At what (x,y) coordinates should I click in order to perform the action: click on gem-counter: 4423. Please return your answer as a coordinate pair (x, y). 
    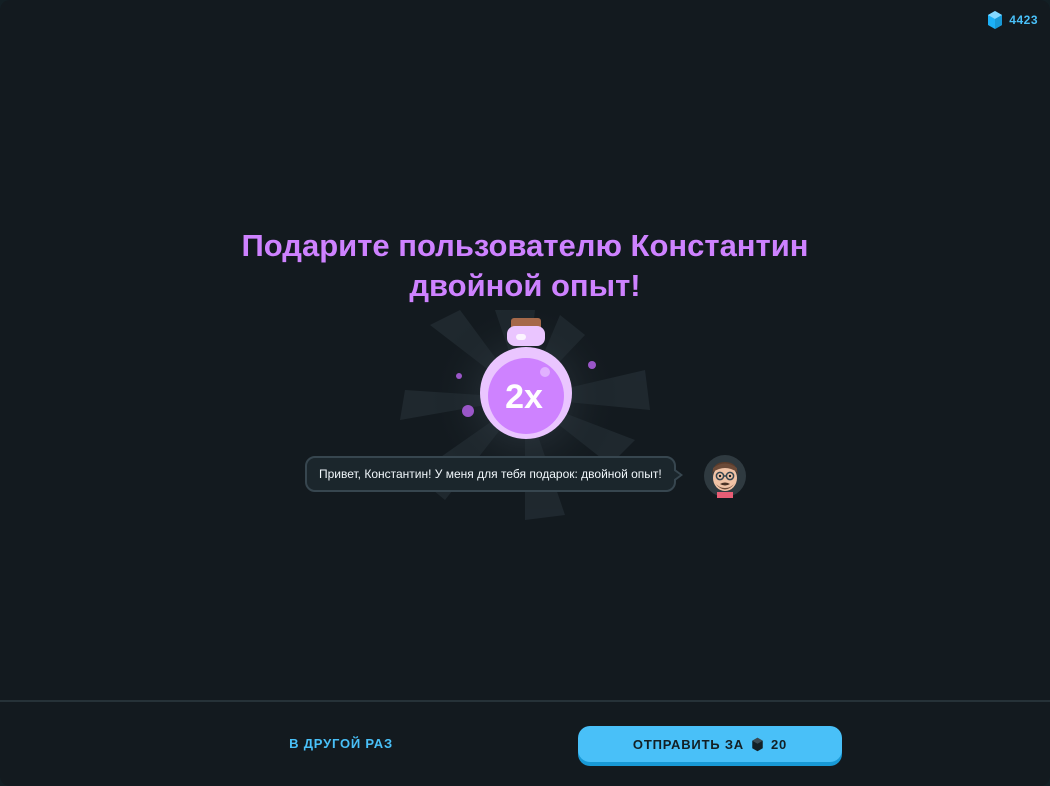
    Looking at the image, I should click on (1012, 20).